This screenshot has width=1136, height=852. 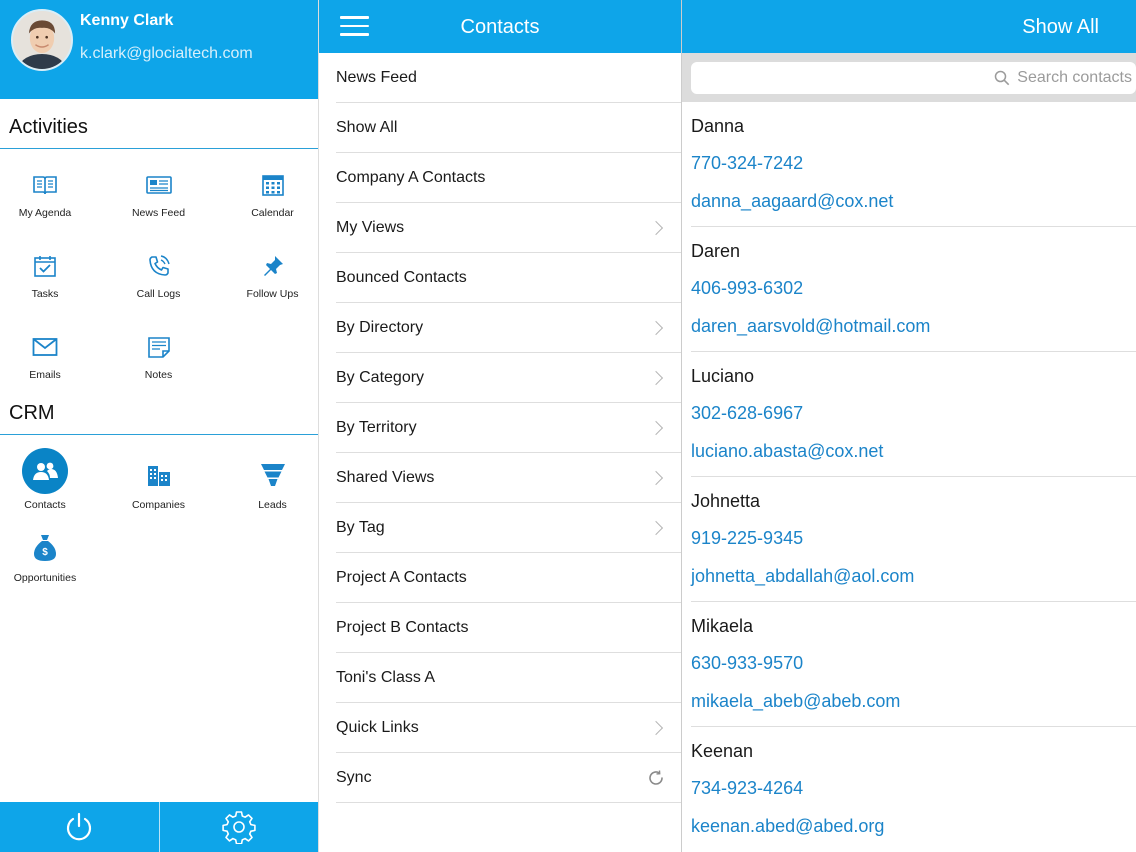 What do you see at coordinates (159, 49) in the screenshot?
I see `user-profile-header: Kenny Clark k.clark@glocialtech.com` at bounding box center [159, 49].